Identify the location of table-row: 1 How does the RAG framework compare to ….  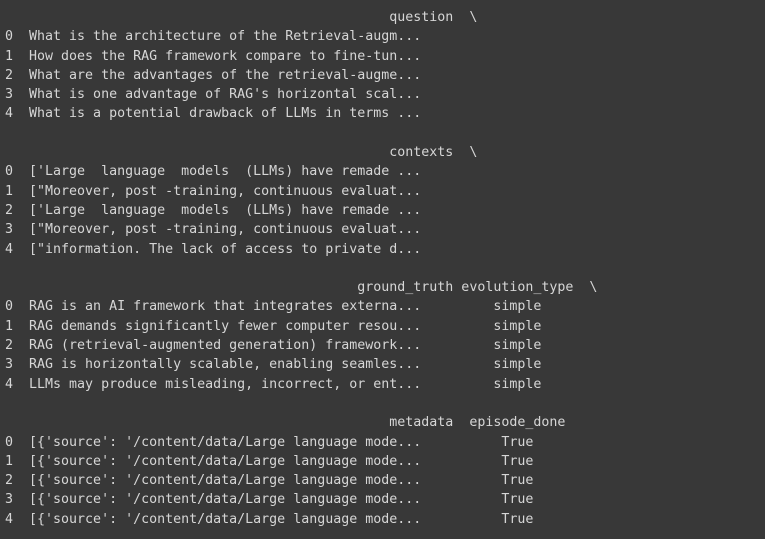
(213, 56).